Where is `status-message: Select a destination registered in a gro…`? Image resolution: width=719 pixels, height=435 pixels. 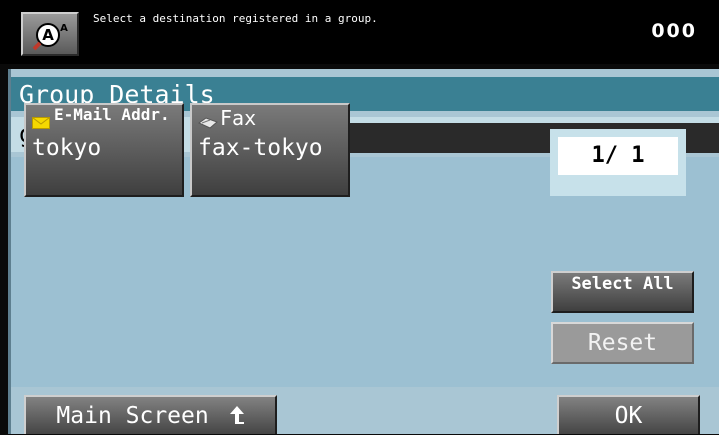 status-message: Select a destination registered in a gro… is located at coordinates (235, 18).